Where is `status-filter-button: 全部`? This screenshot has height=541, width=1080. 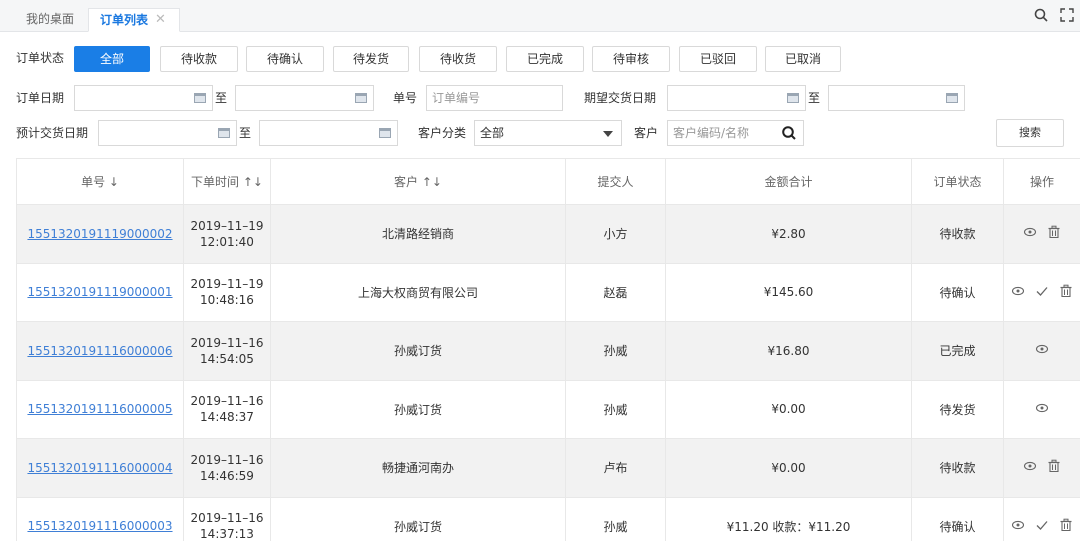
status-filter-button: 全部 is located at coordinates (112, 59).